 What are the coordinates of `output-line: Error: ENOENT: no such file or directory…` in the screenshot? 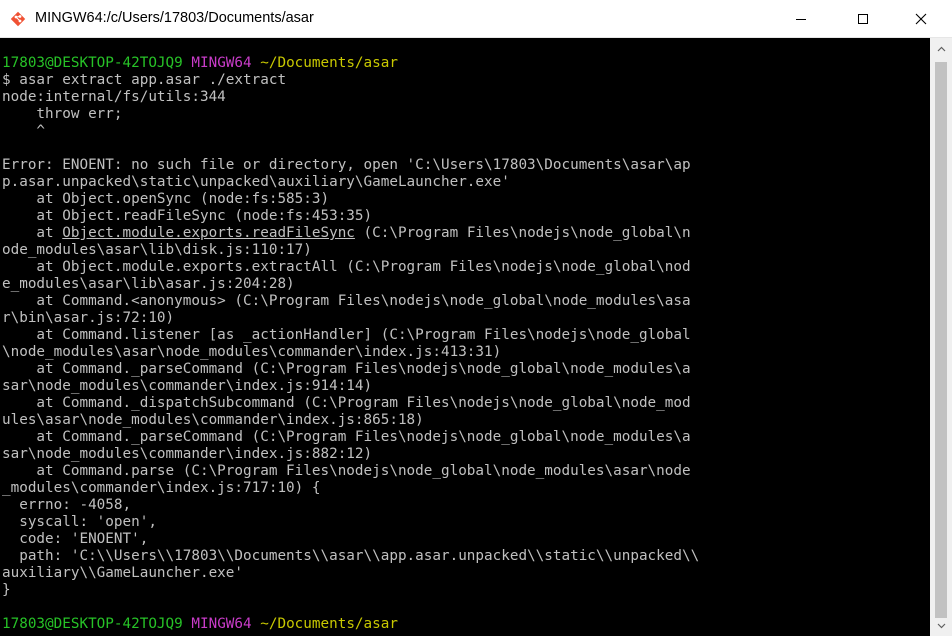 It's located at (346, 165).